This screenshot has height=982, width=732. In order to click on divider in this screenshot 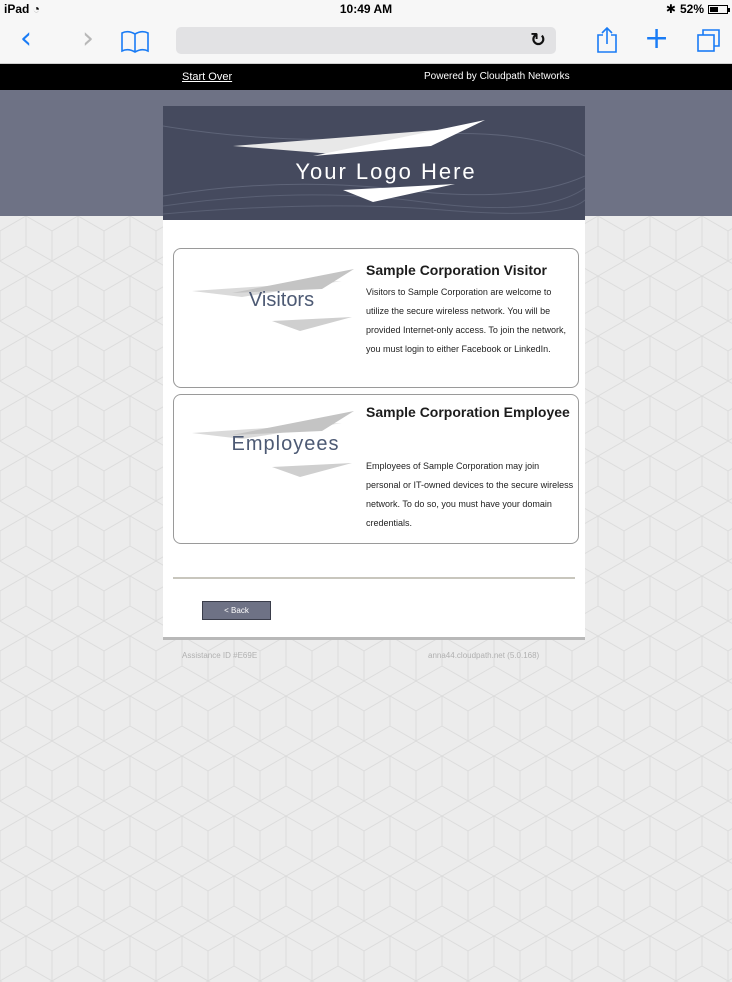, I will do `click(374, 578)`.